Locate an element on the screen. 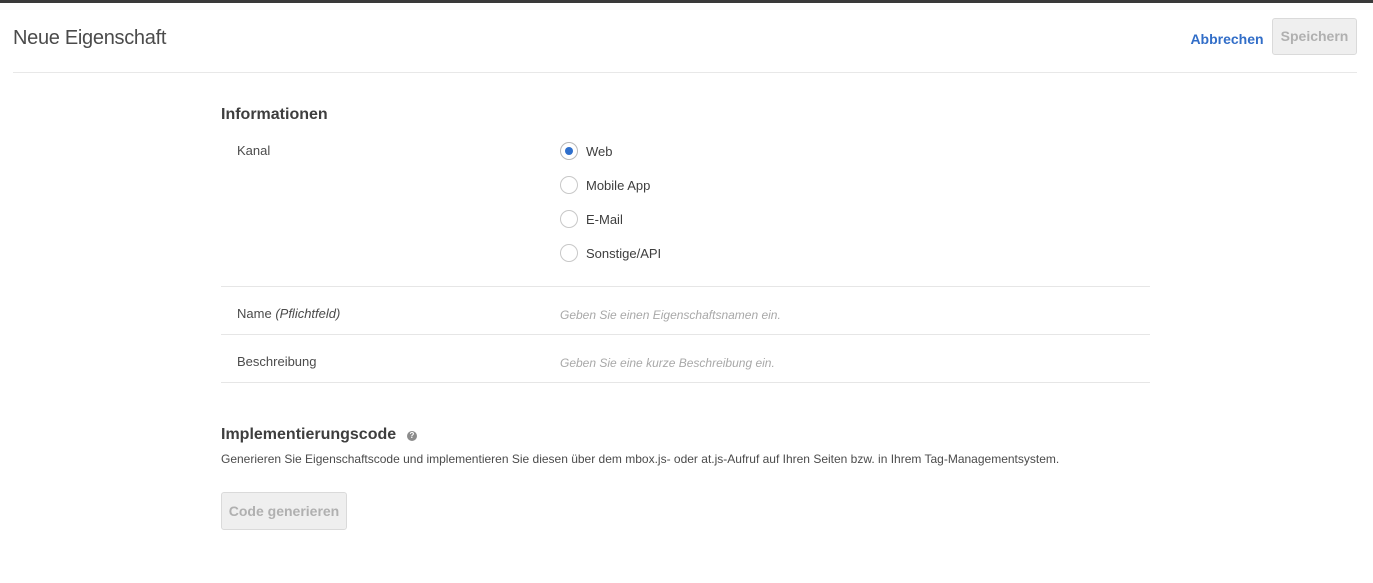 Image resolution: width=1373 pixels, height=583 pixels. generate-code-button: Code generieren is located at coordinates (284, 511).